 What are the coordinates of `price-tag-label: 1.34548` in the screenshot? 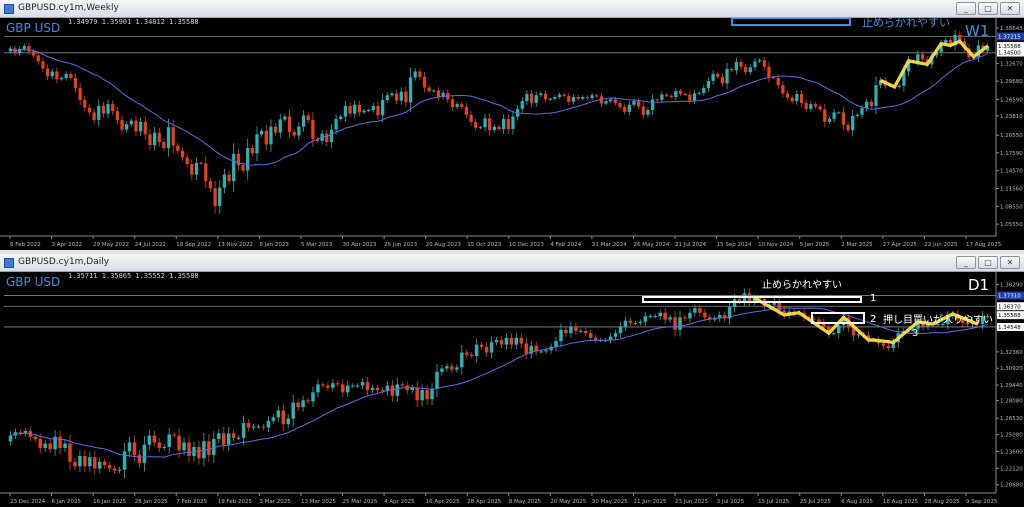 It's located at (1009, 328).